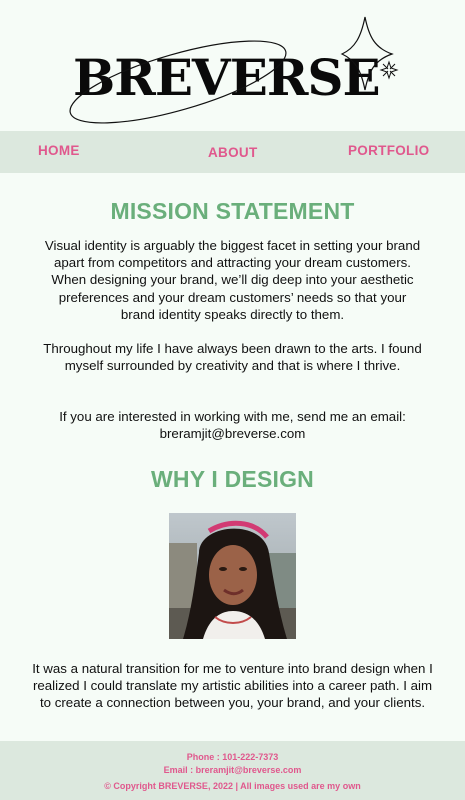 Image resolution: width=465 pixels, height=800 pixels. I want to click on nav-about-link: ABOUT, so click(233, 152).